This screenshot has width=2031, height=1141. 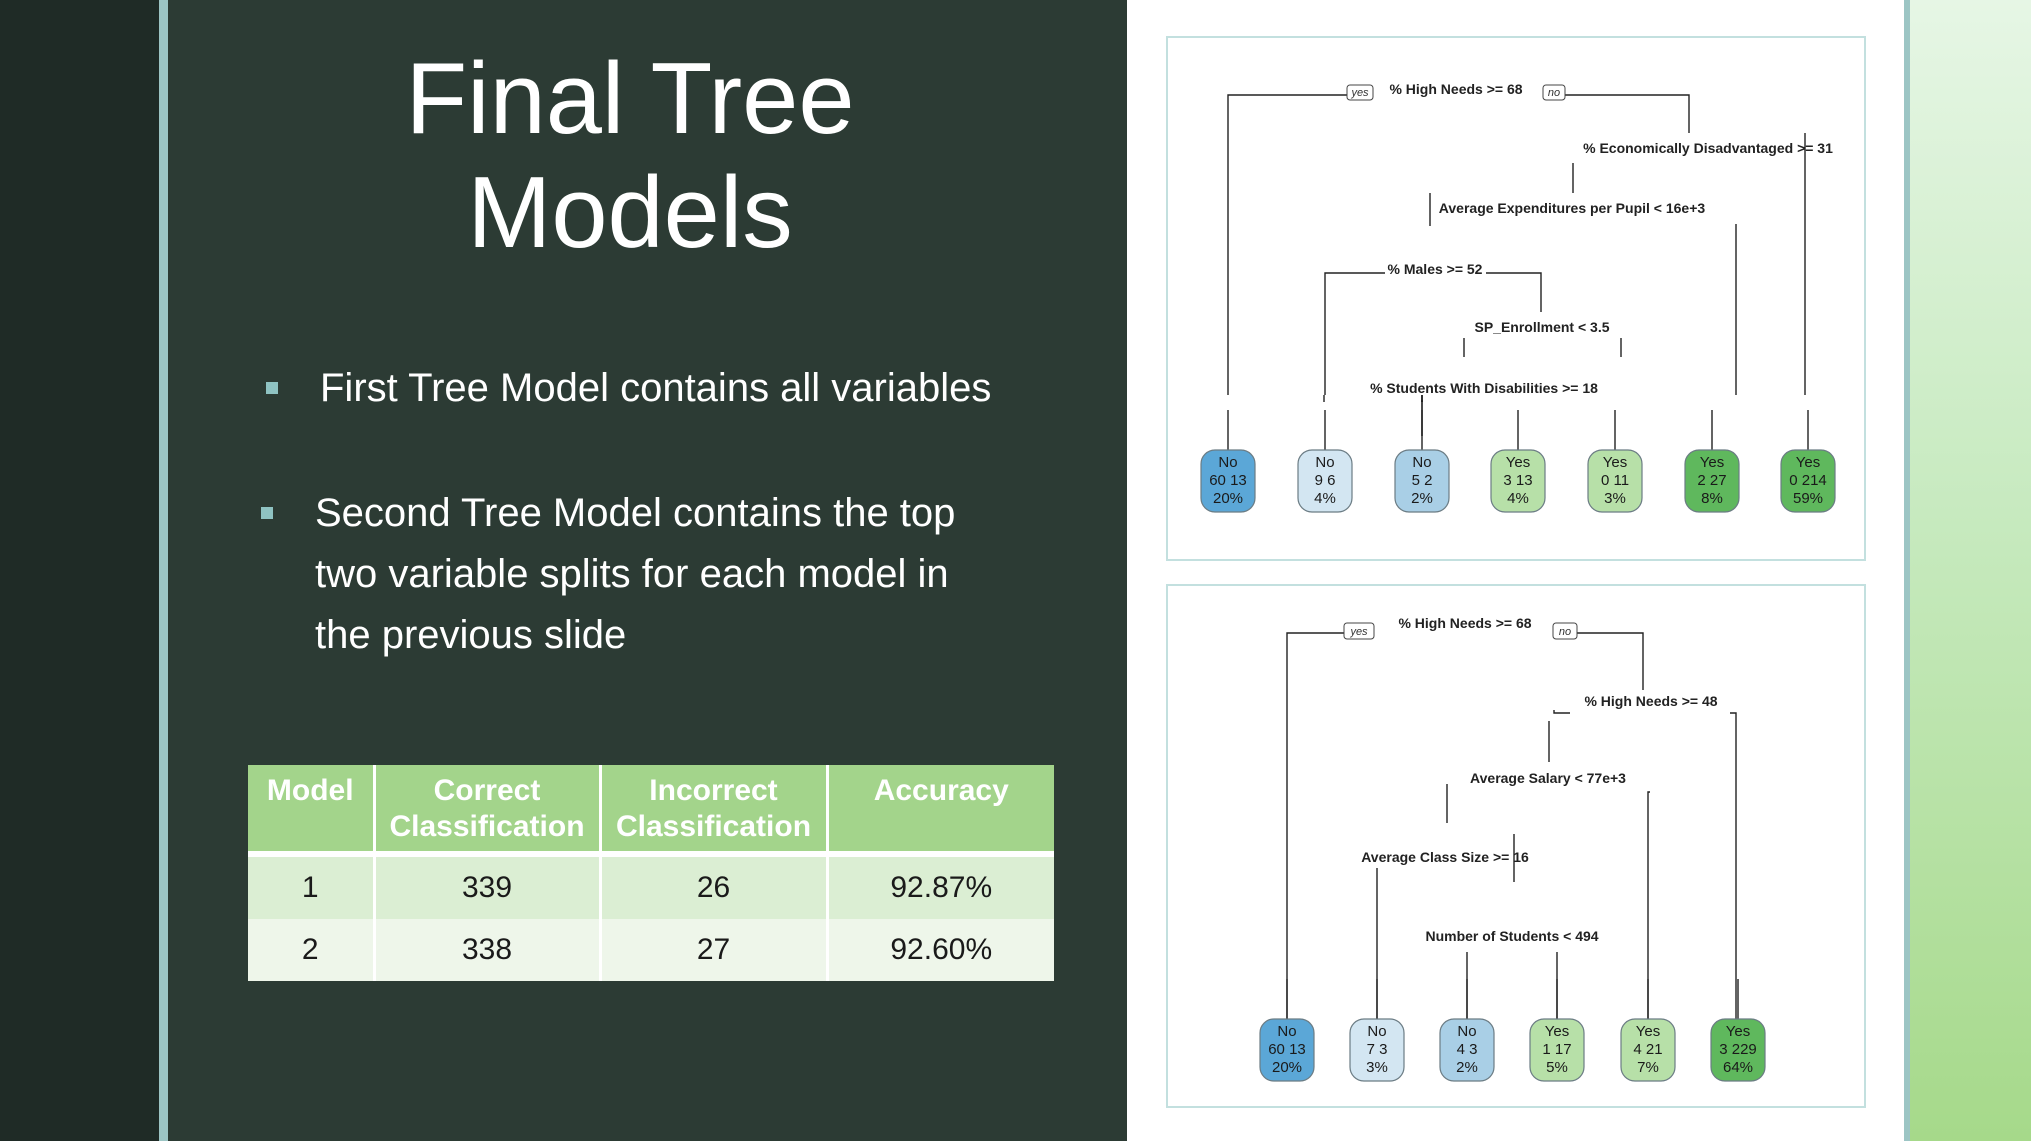 I want to click on tree-leaf-counts: 4 21, so click(x=1647, y=1049).